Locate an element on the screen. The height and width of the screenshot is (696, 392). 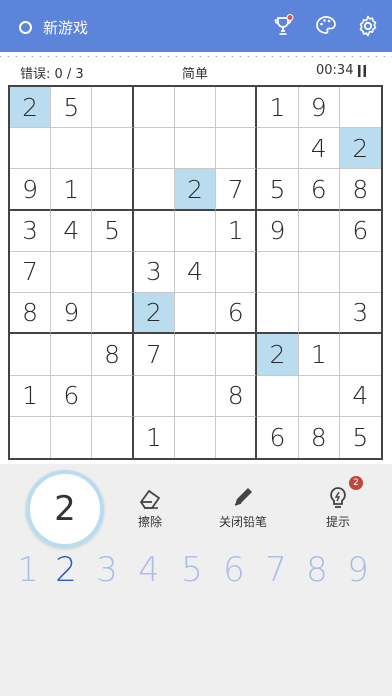
grid-cell-r9c2 is located at coordinates (72, 437).